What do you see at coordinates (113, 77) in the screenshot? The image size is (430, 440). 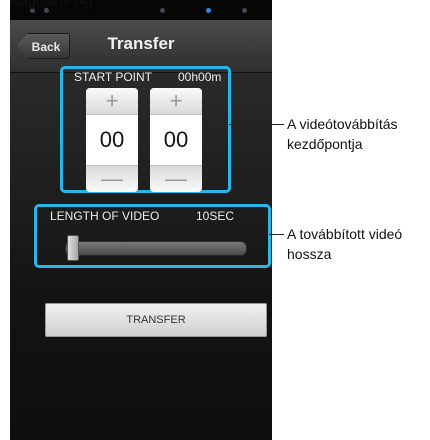 I see `start-point-label: START POINT` at bounding box center [113, 77].